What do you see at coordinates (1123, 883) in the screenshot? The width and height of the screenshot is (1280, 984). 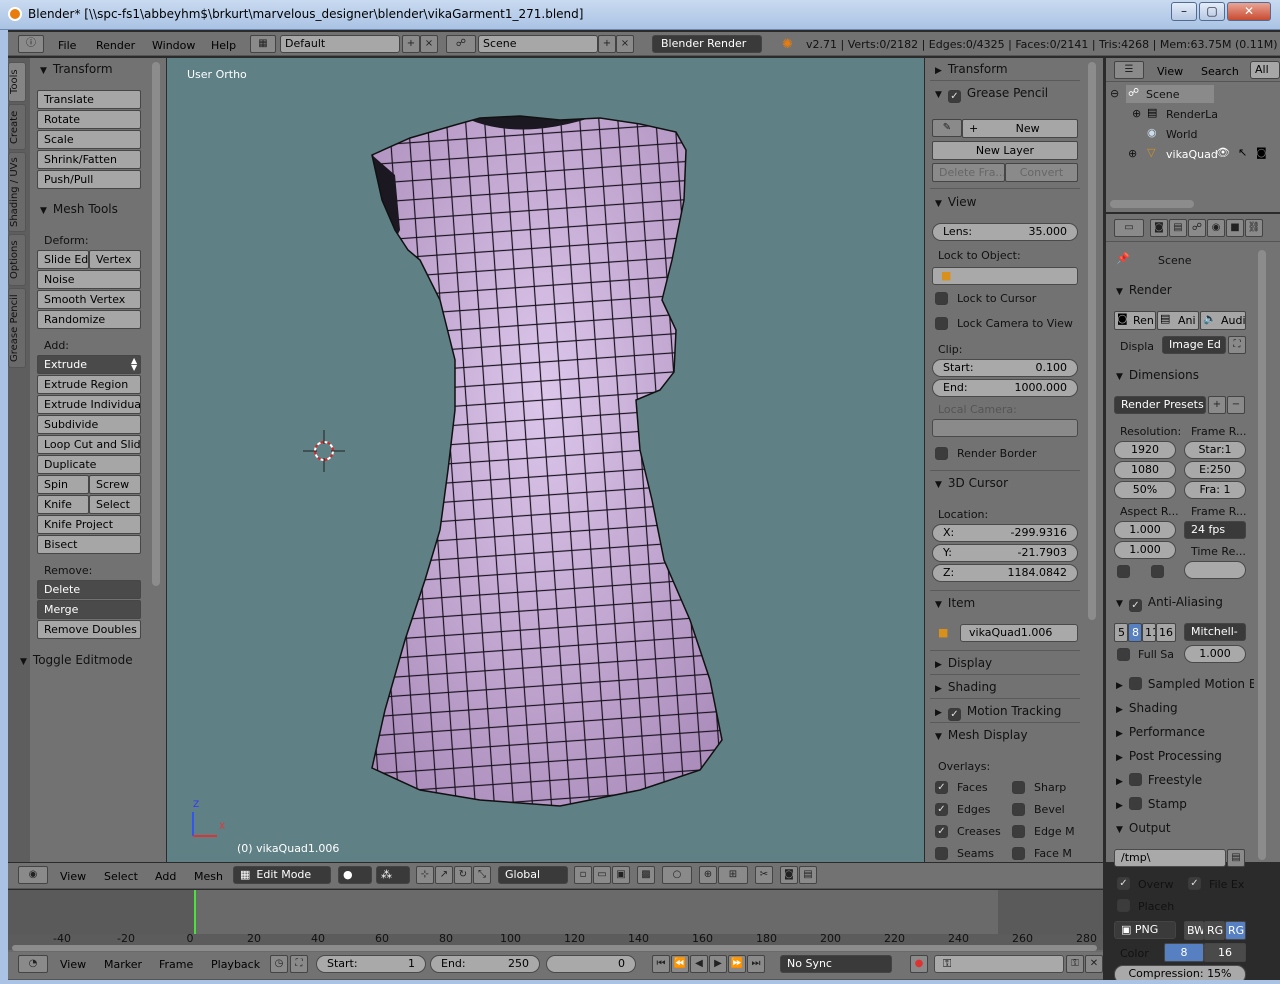 I see `overwrite-checkbox: ✓` at bounding box center [1123, 883].